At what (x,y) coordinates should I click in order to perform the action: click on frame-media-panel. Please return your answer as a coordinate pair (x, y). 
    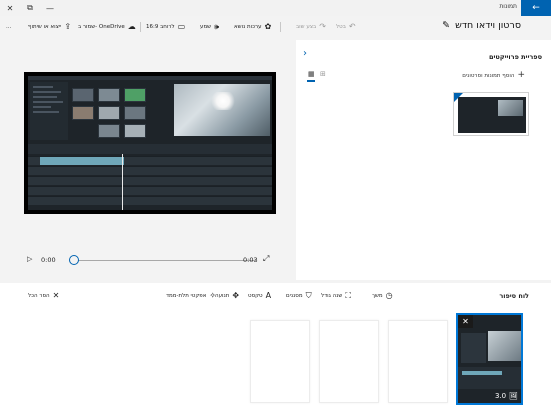
    Looking at the image, I should click on (49, 111).